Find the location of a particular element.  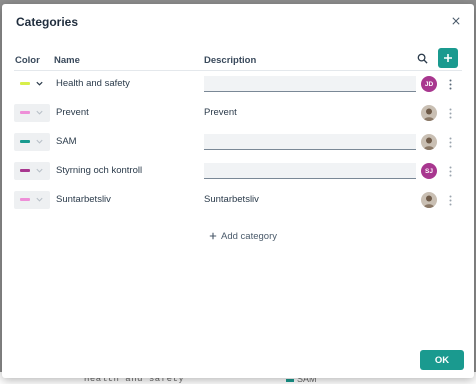

category-name: Styrning och kontroll is located at coordinates (99, 170).